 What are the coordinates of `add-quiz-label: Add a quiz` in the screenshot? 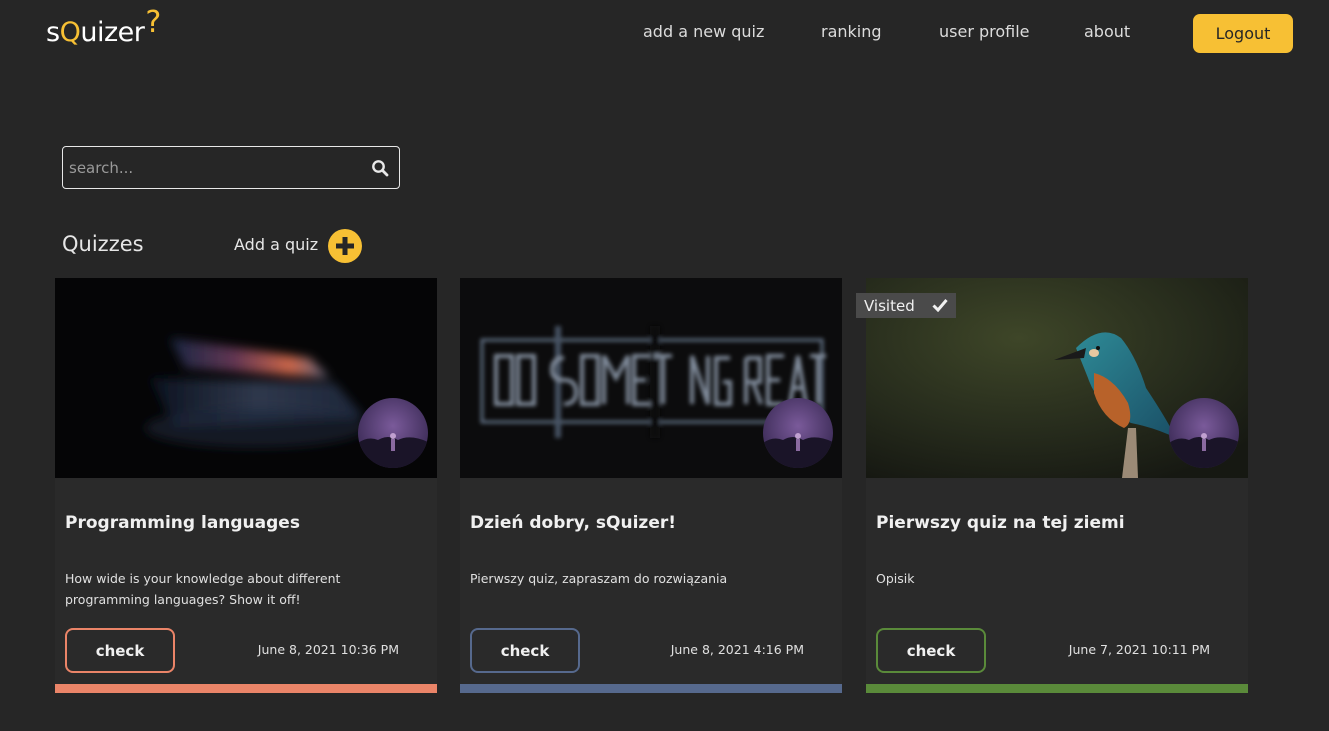 It's located at (276, 244).